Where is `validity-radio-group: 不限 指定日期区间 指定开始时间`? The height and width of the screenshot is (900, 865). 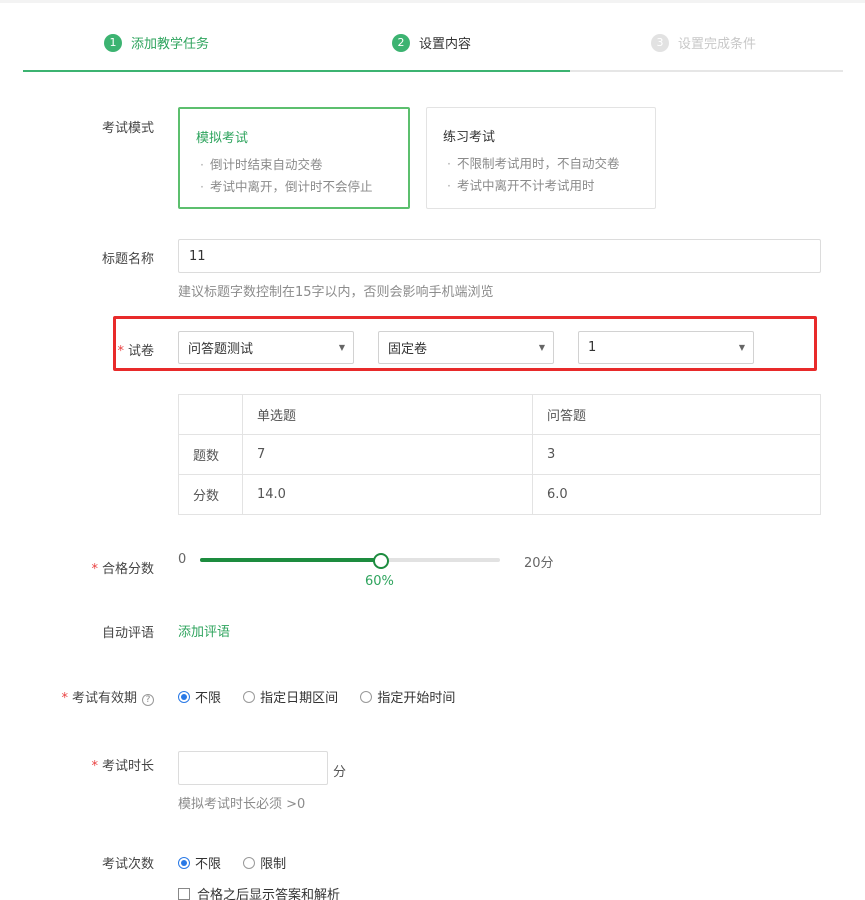
validity-radio-group: 不限 指定日期区间 指定开始时间 is located at coordinates (325, 697).